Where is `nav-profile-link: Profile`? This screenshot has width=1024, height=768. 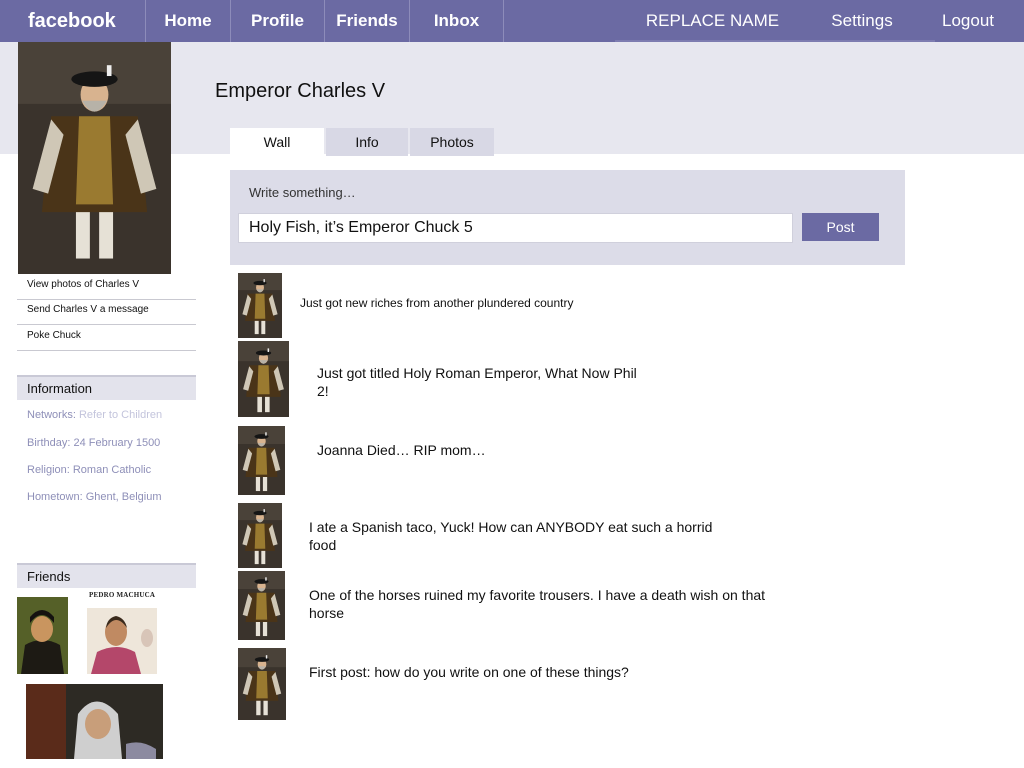 nav-profile-link: Profile is located at coordinates (277, 21).